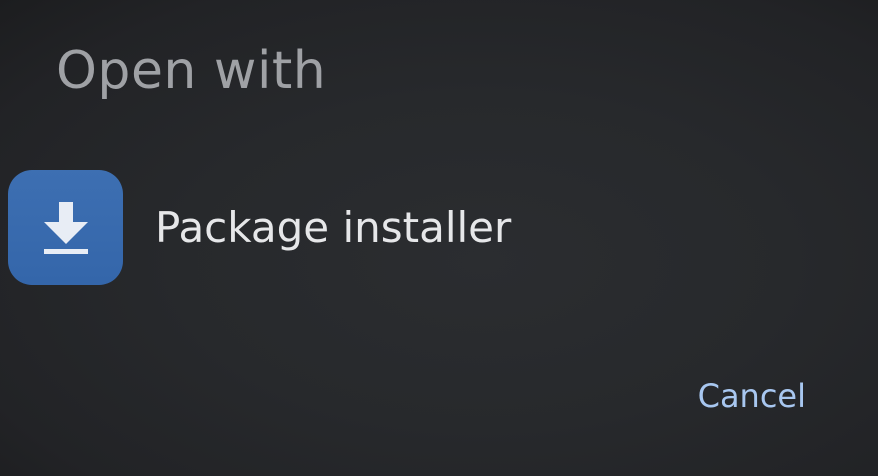  I want to click on package-installer-app-icon, so click(65, 227).